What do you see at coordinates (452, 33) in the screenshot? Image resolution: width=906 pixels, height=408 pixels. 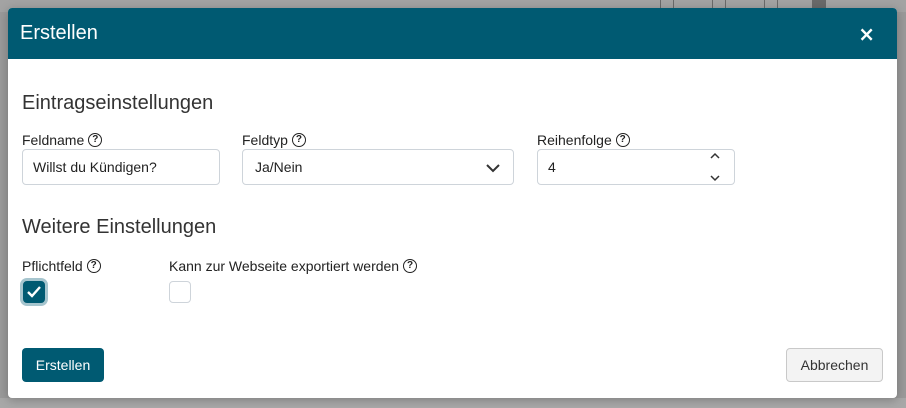 I see `dialog-header: Erstellen ×` at bounding box center [452, 33].